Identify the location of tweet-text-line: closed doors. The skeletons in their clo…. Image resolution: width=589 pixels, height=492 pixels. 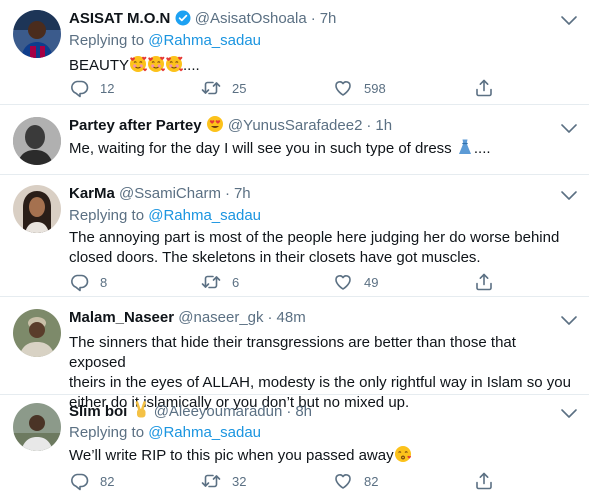
(275, 257).